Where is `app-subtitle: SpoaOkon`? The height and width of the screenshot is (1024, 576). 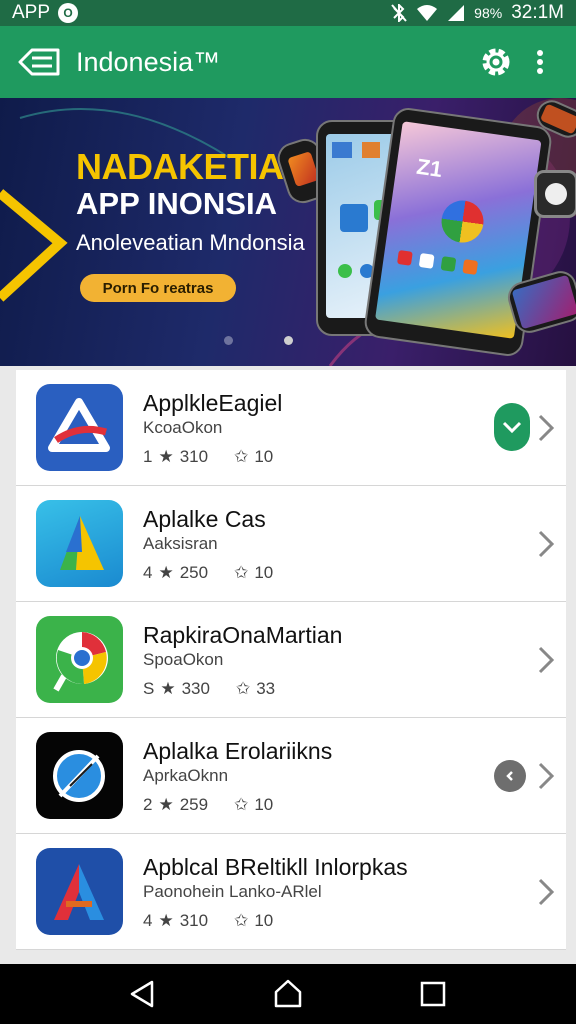 app-subtitle: SpoaOkon is located at coordinates (183, 659).